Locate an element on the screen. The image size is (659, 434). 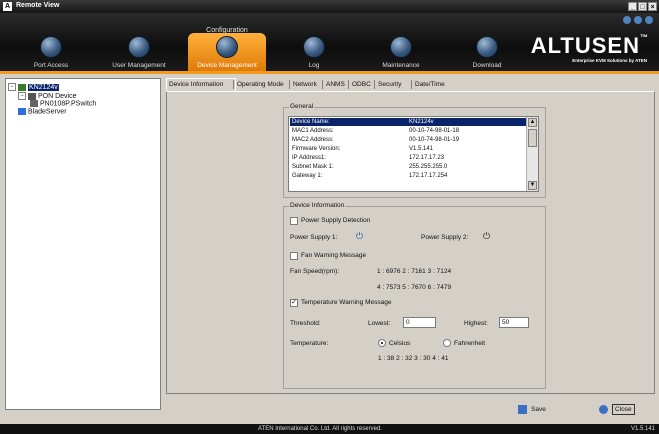
brand-name: ALTUSEN is located at coordinates (585, 45).